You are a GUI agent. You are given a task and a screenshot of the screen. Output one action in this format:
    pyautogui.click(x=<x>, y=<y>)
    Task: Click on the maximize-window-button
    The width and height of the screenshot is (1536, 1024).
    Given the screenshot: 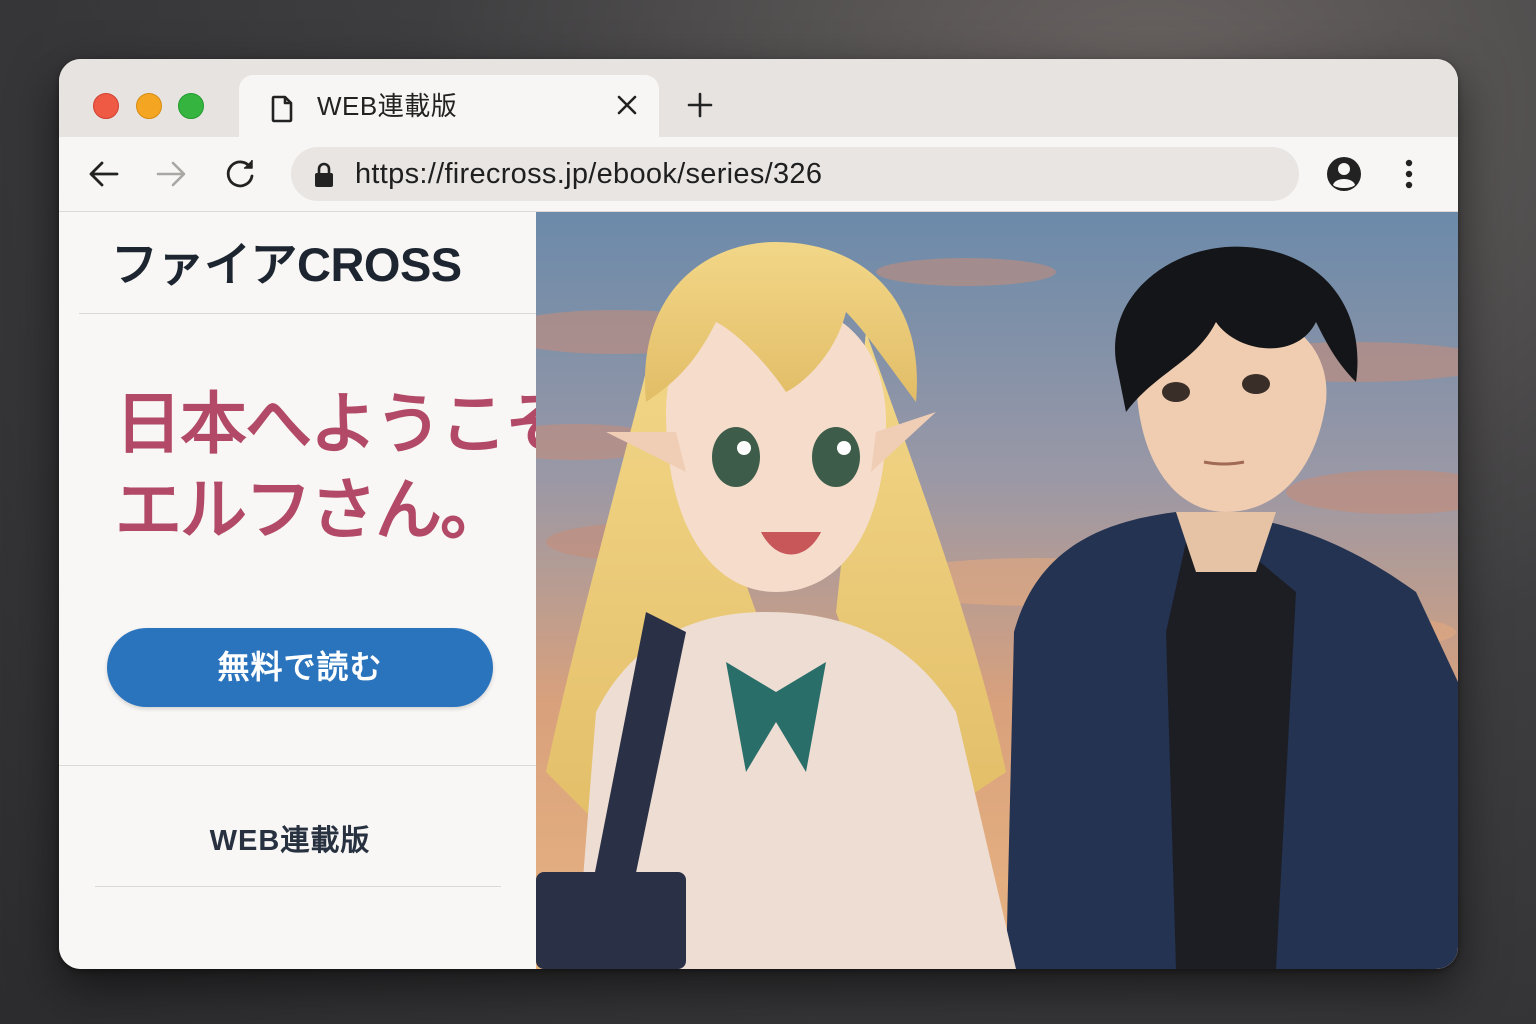 What is the action you would take?
    pyautogui.click(x=191, y=106)
    